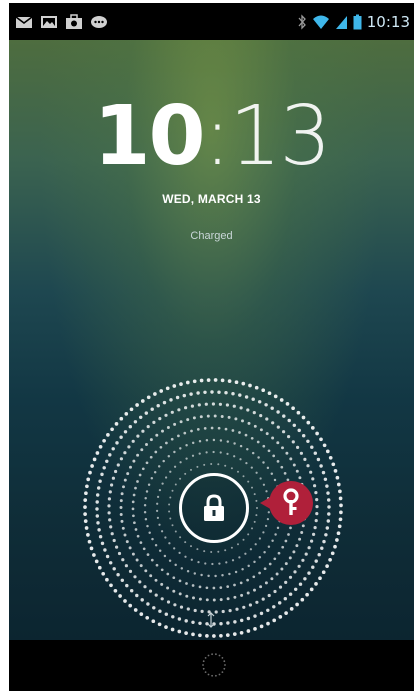  I want to click on status-bar: 10:13, so click(211, 21).